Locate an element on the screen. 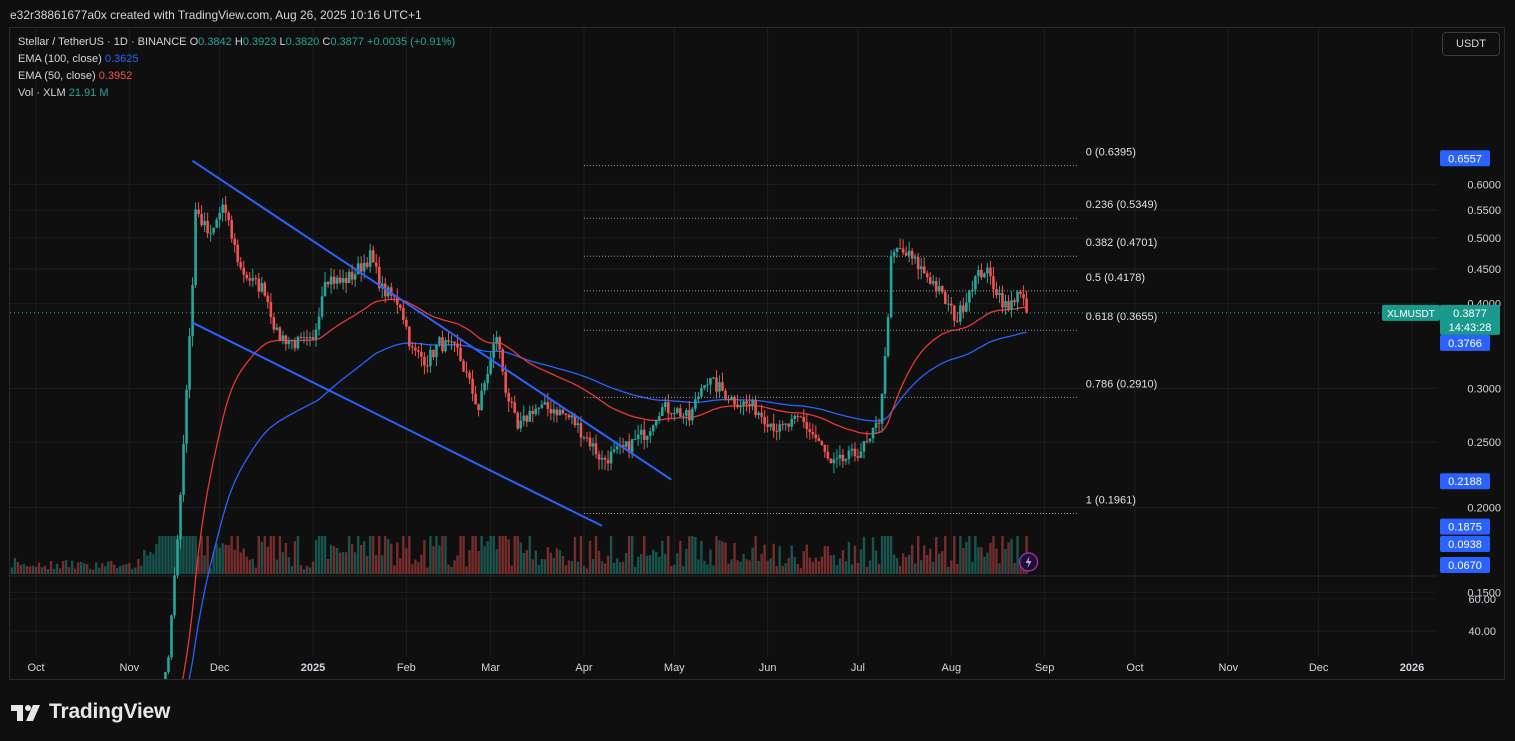  currency-button: USDT is located at coordinates (1471, 44).